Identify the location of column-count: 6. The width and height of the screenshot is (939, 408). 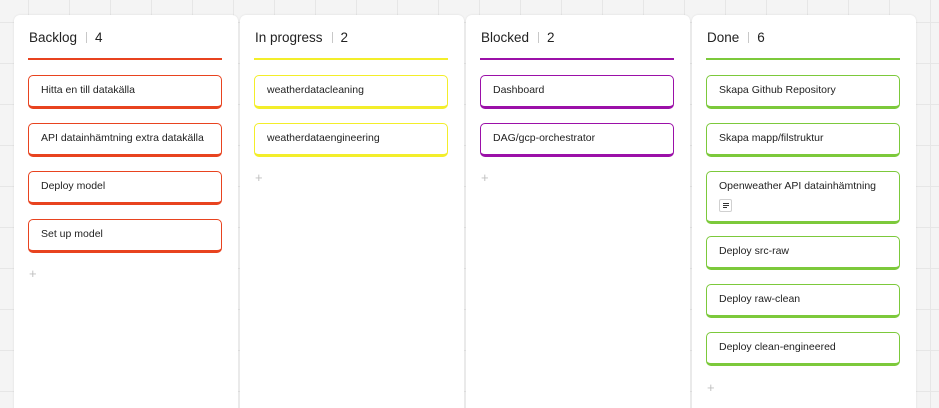
(761, 37).